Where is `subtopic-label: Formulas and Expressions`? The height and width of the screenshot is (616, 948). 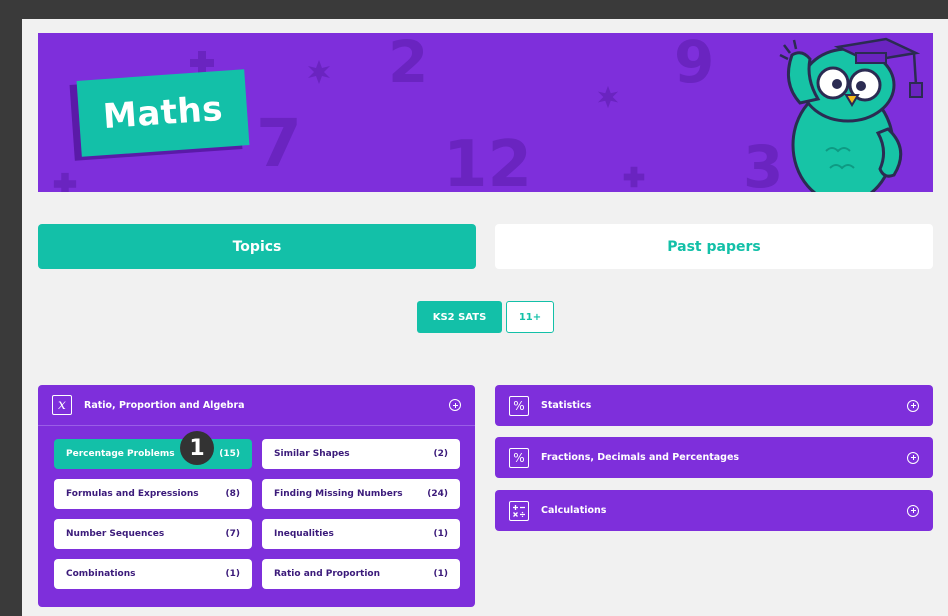 subtopic-label: Formulas and Expressions is located at coordinates (132, 494).